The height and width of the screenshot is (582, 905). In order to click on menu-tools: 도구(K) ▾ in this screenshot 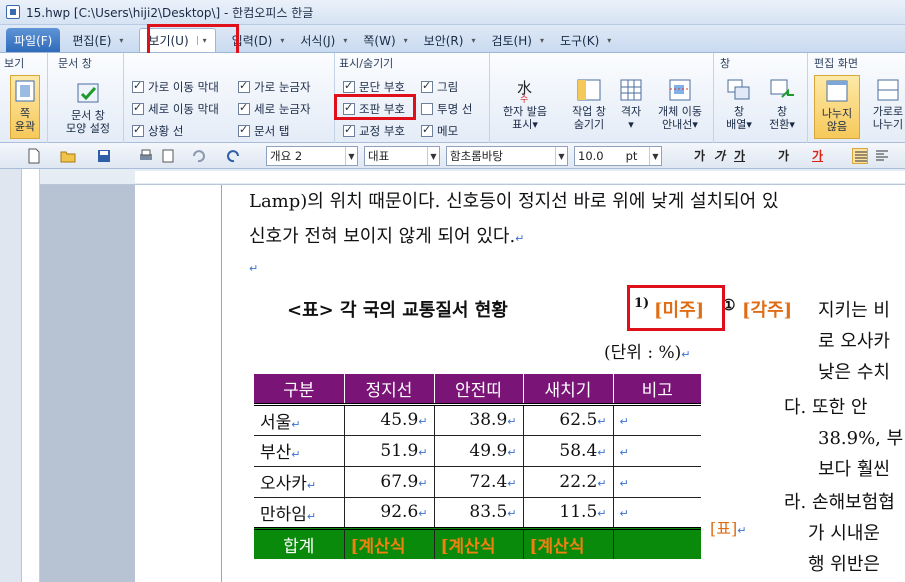, I will do `click(585, 40)`.